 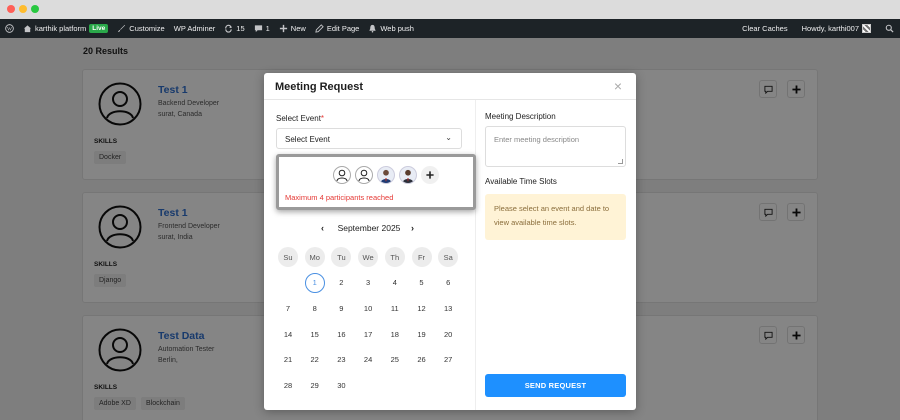 I want to click on wp-adminer-label: WP Adminer, so click(x=194, y=28).